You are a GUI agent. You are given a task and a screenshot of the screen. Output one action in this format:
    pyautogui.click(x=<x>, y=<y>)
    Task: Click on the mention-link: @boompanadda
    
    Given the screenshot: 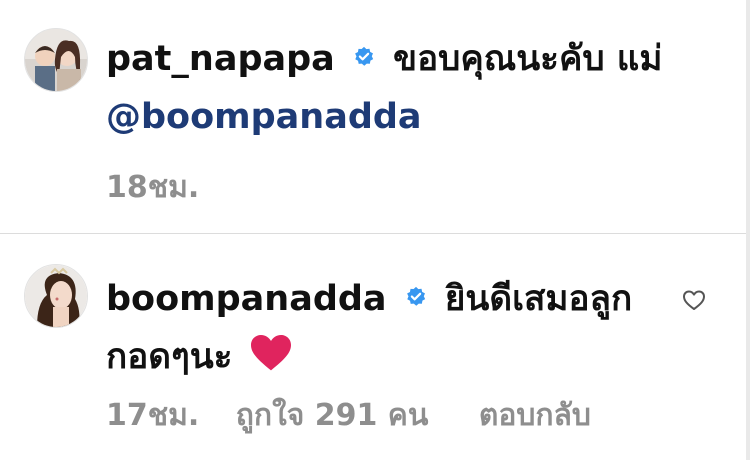 What is the action you would take?
    pyautogui.click(x=264, y=117)
    